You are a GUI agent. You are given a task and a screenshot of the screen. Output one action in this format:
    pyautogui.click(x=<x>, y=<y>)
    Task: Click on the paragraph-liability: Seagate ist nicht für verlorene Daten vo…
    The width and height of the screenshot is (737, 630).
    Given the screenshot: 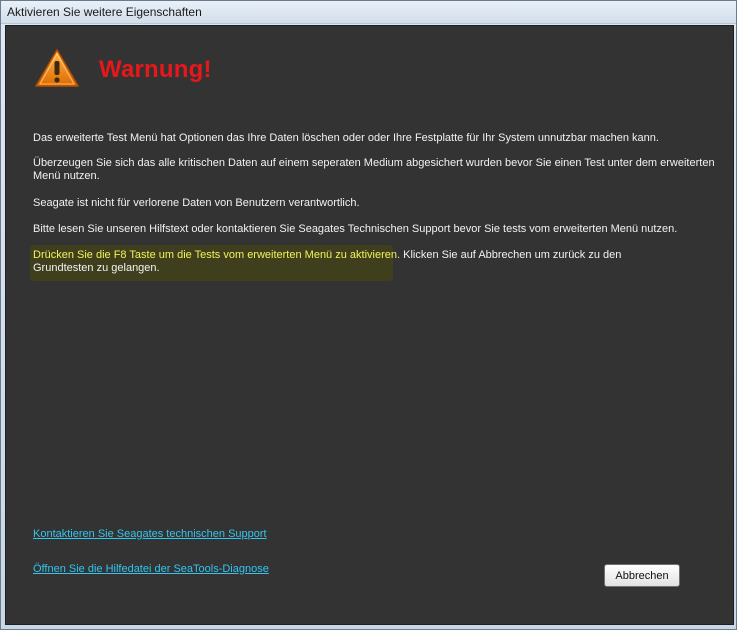 What is the action you would take?
    pyautogui.click(x=196, y=203)
    